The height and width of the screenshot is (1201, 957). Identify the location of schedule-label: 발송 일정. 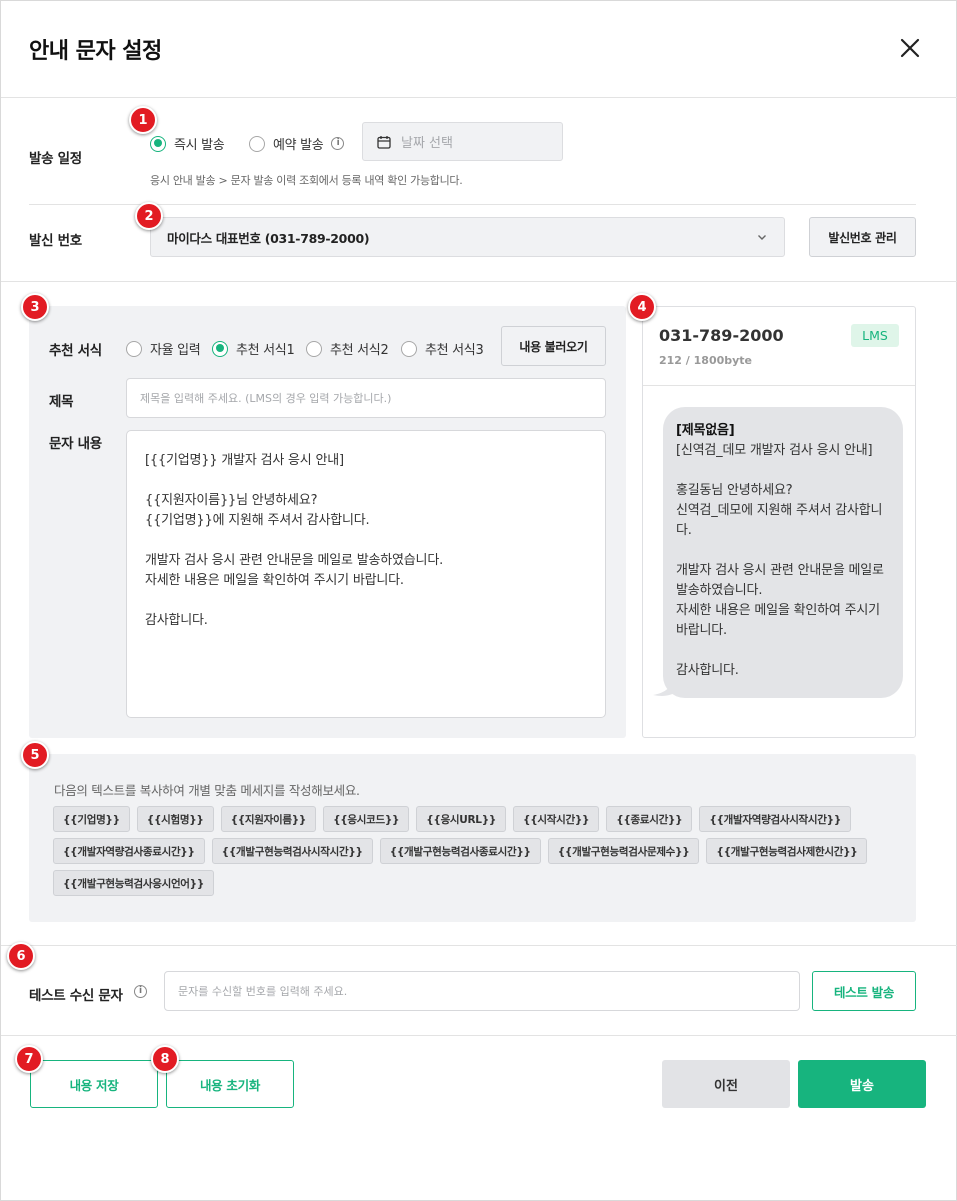
(55, 159).